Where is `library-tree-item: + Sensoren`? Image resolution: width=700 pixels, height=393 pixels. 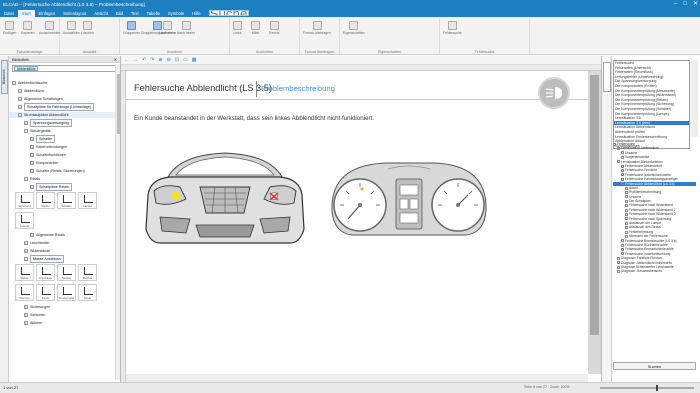
library-tree-item: + Sensoren is located at coordinates (62, 315).